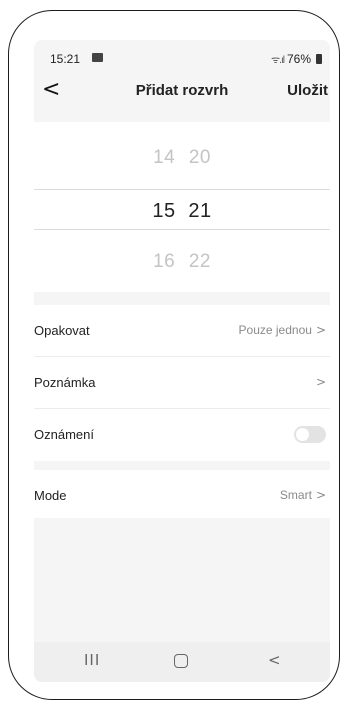 The width and height of the screenshot is (343, 701). Describe the element at coordinates (200, 262) in the screenshot. I see `minute-option: 22` at that location.